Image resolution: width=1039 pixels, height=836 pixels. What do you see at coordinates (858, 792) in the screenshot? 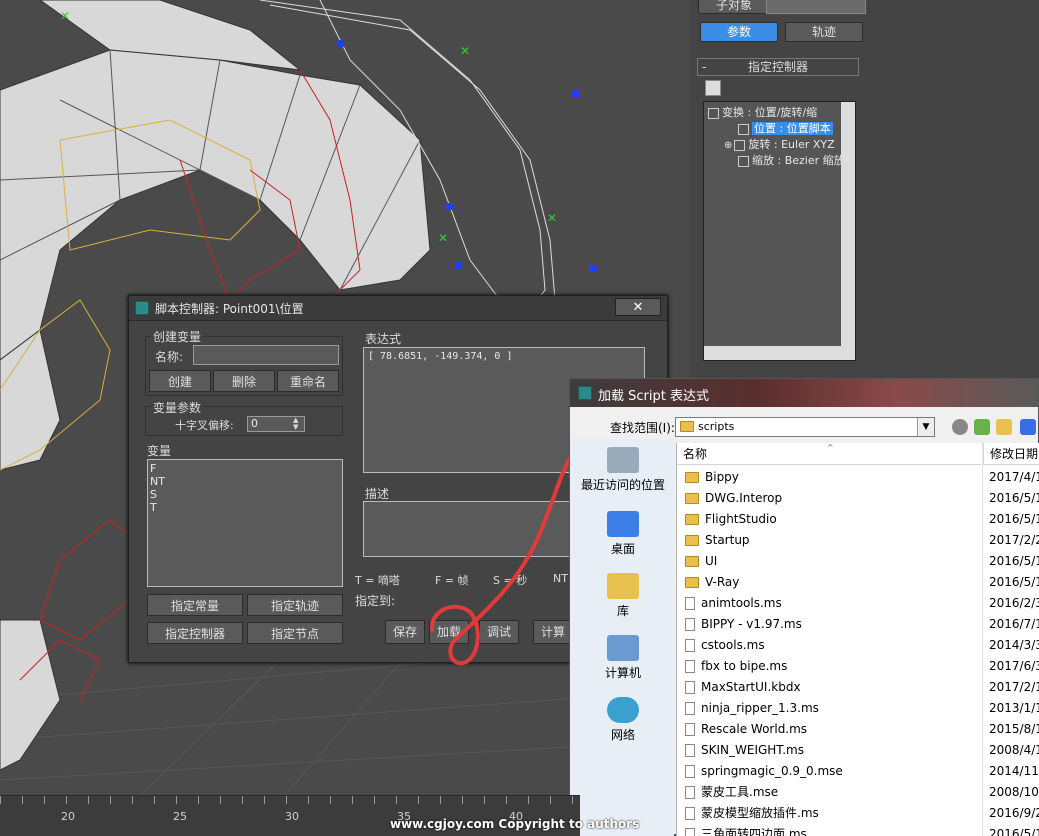
I see `file-row: 蒙皮工具.mse 2008/10/` at bounding box center [858, 792].